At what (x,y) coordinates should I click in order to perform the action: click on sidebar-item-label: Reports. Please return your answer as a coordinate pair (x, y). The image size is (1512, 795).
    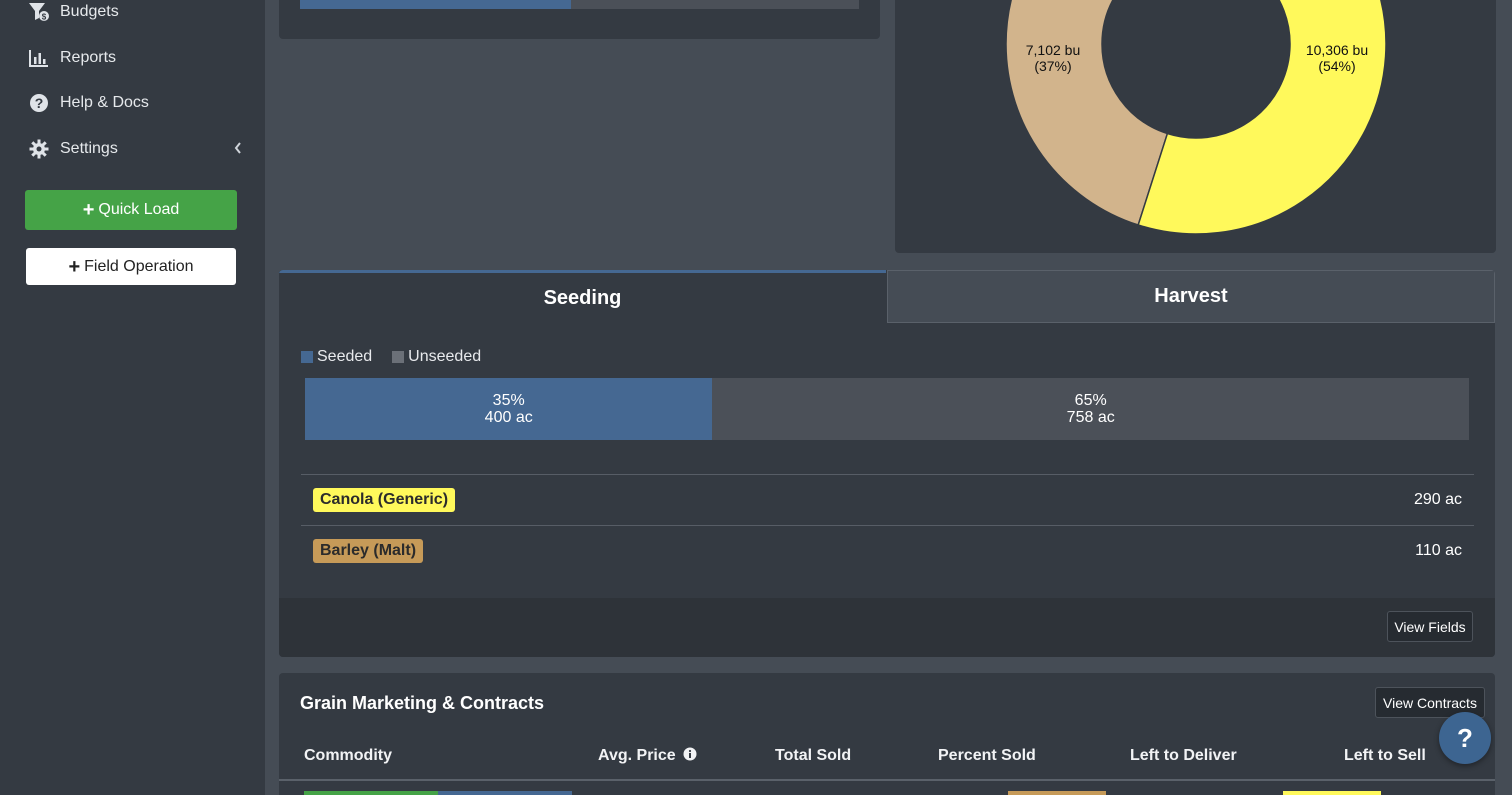
    Looking at the image, I should click on (88, 57).